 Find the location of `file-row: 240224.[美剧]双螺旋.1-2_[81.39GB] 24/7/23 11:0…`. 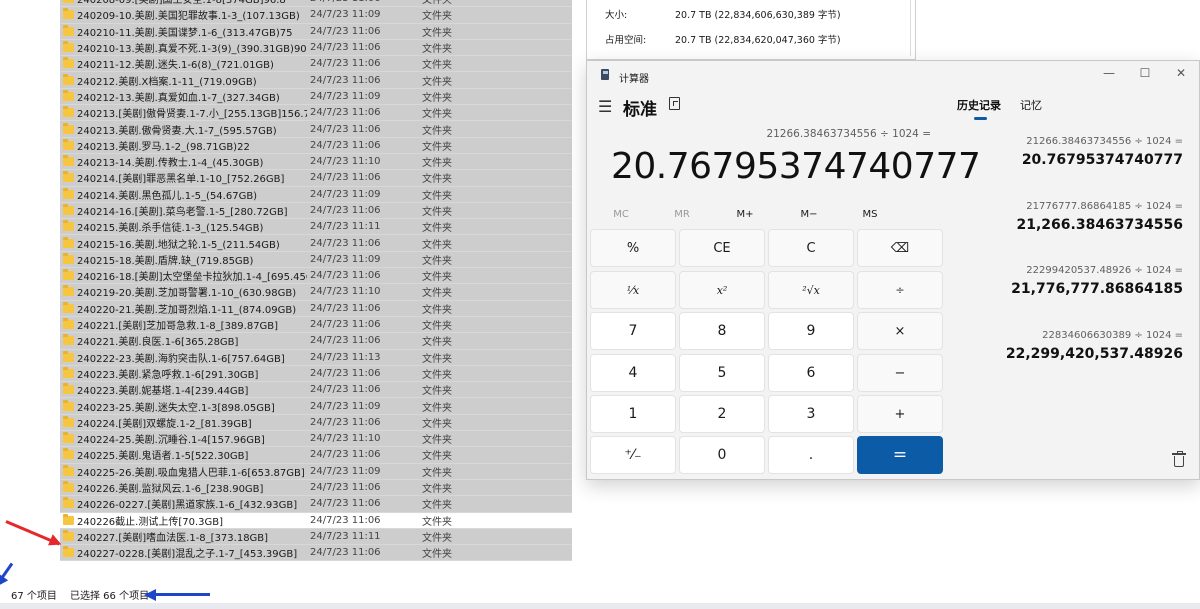

file-row: 240224.[美剧]双螺旋.1-2_[81.39GB] 24/7/23 11:0… is located at coordinates (316, 423).